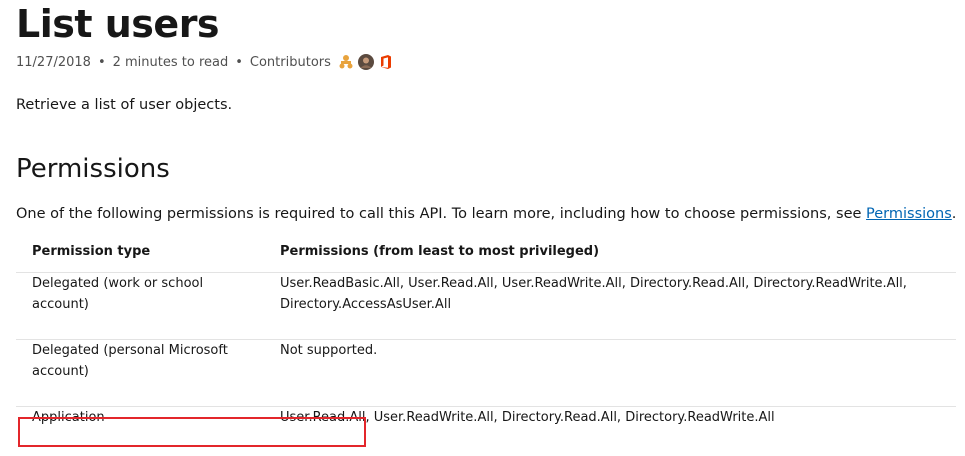 This screenshot has width=965, height=456. I want to click on contributors-list, so click(366, 62).